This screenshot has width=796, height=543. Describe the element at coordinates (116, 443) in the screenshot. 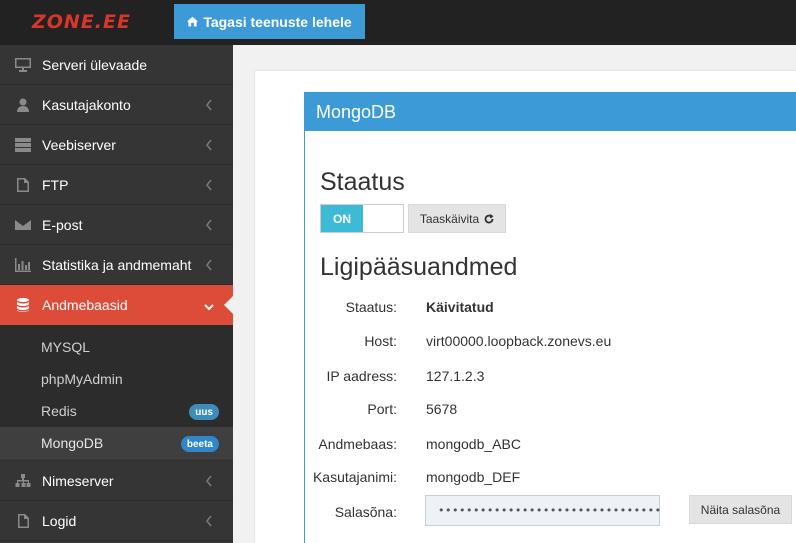

I see `submenu-item-mongodb: MongoDB beeta` at that location.